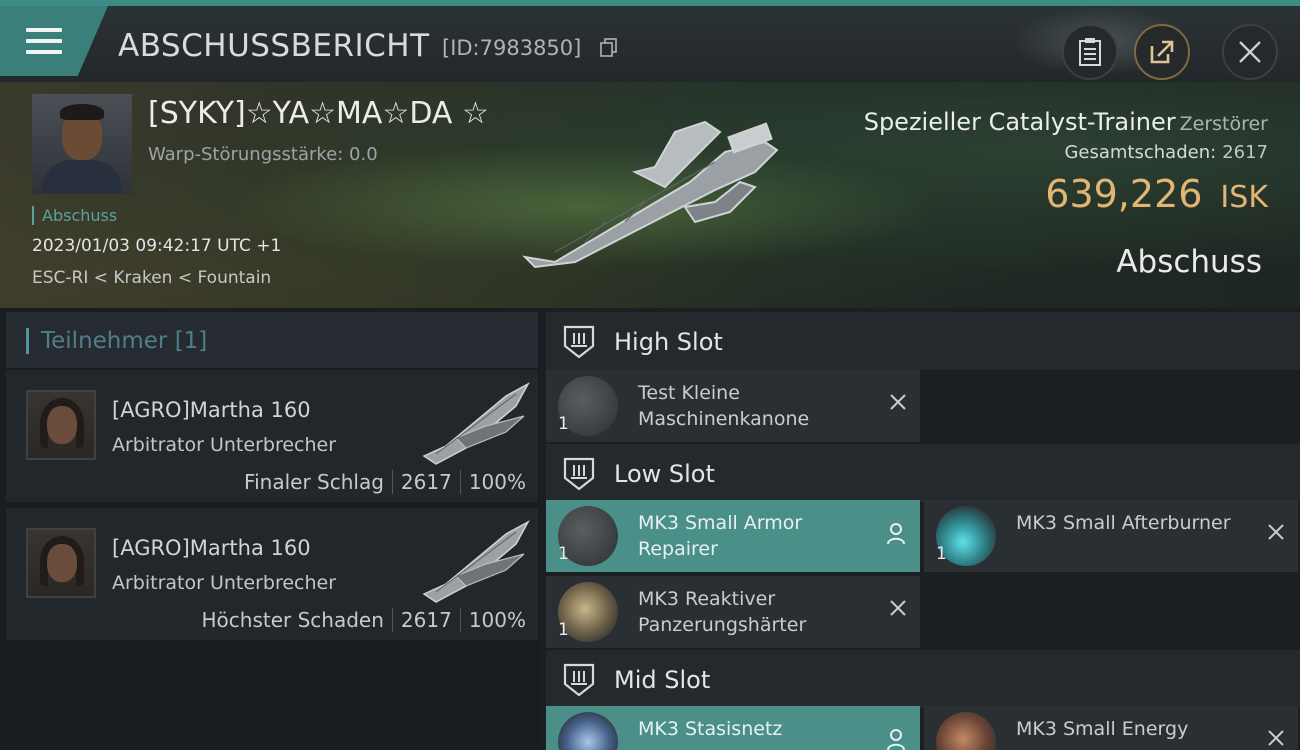 This screenshot has width=1300, height=750. Describe the element at coordinates (609, 48) in the screenshot. I see `copy-icon` at that location.